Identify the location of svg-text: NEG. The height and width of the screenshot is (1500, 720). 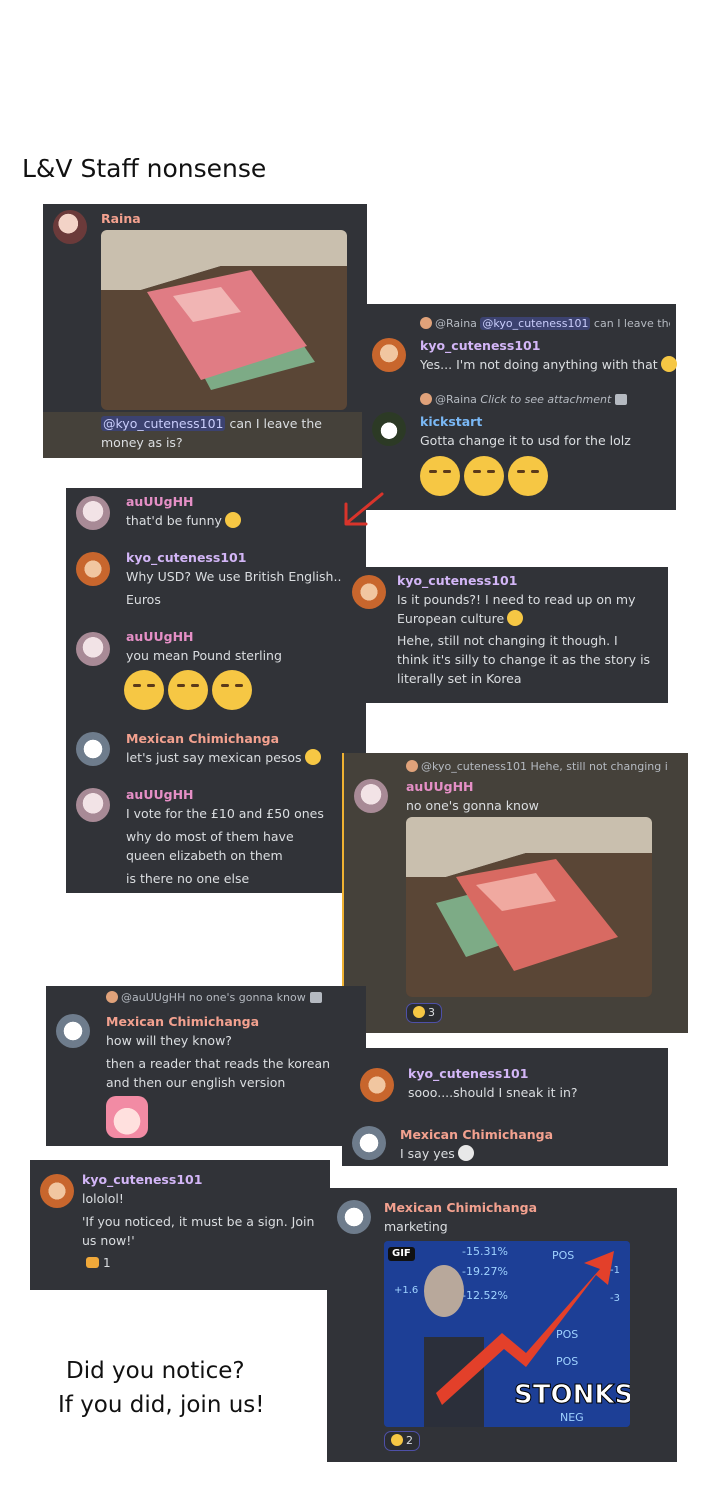
(572, 1417).